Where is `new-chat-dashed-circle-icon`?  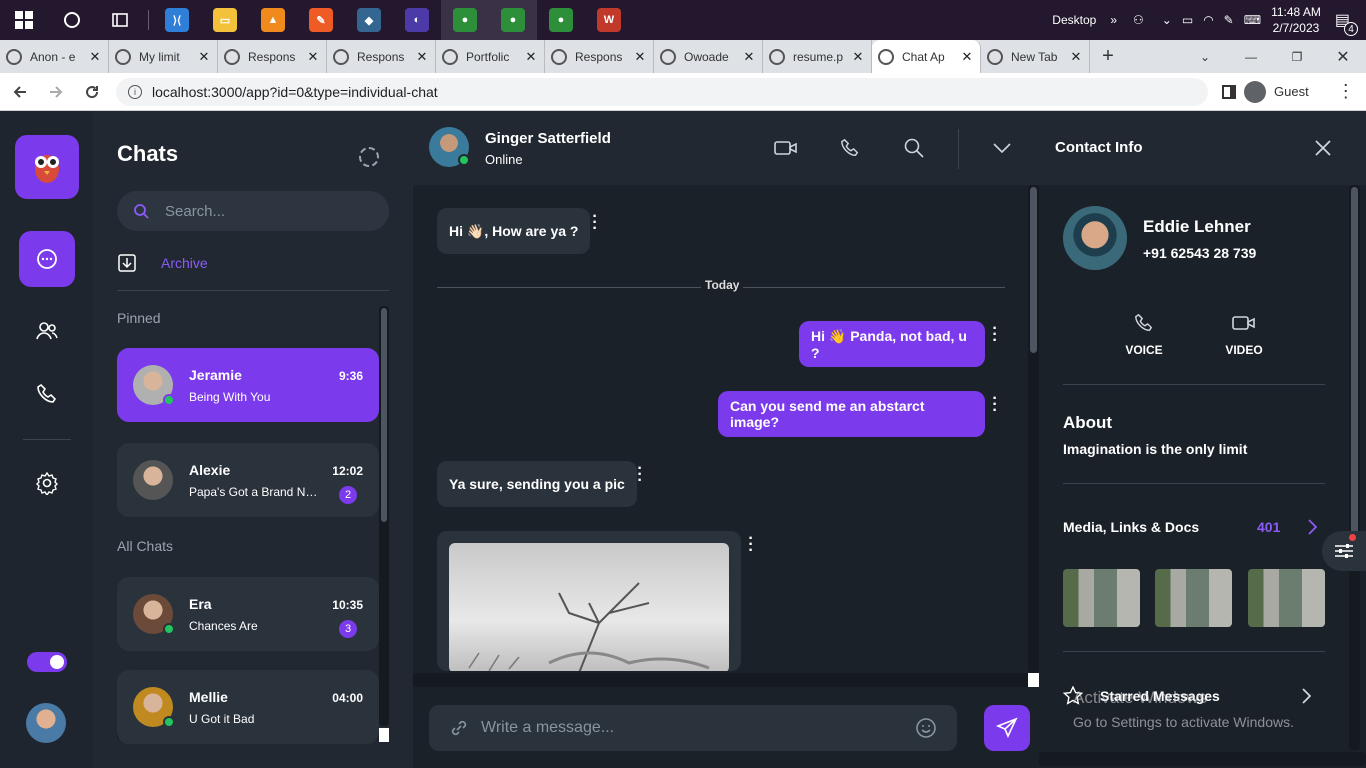 new-chat-dashed-circle-icon is located at coordinates (369, 157).